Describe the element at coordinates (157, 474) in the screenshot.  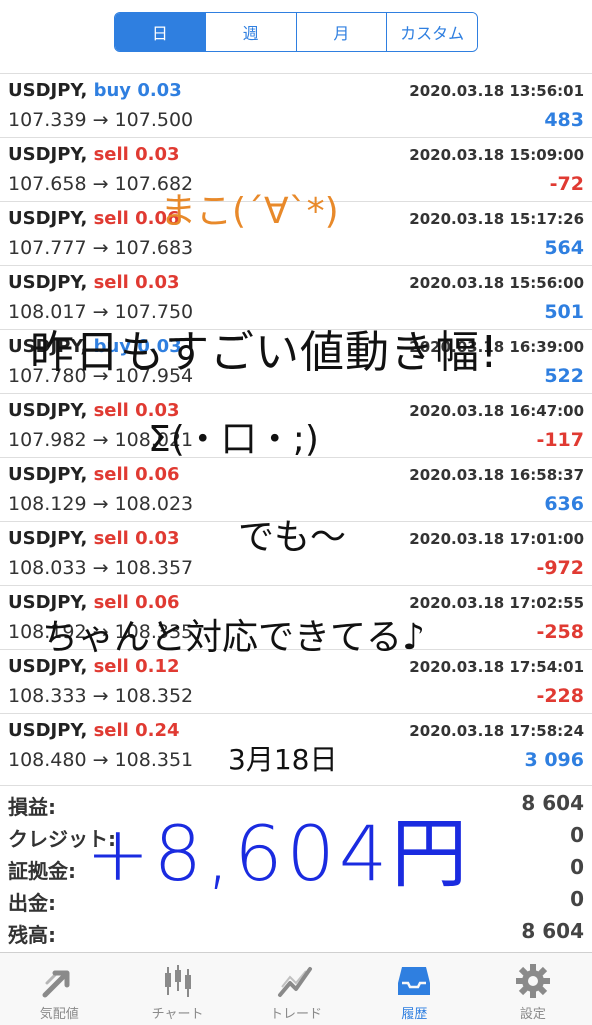
I see `trade-volume: 0.06` at that location.